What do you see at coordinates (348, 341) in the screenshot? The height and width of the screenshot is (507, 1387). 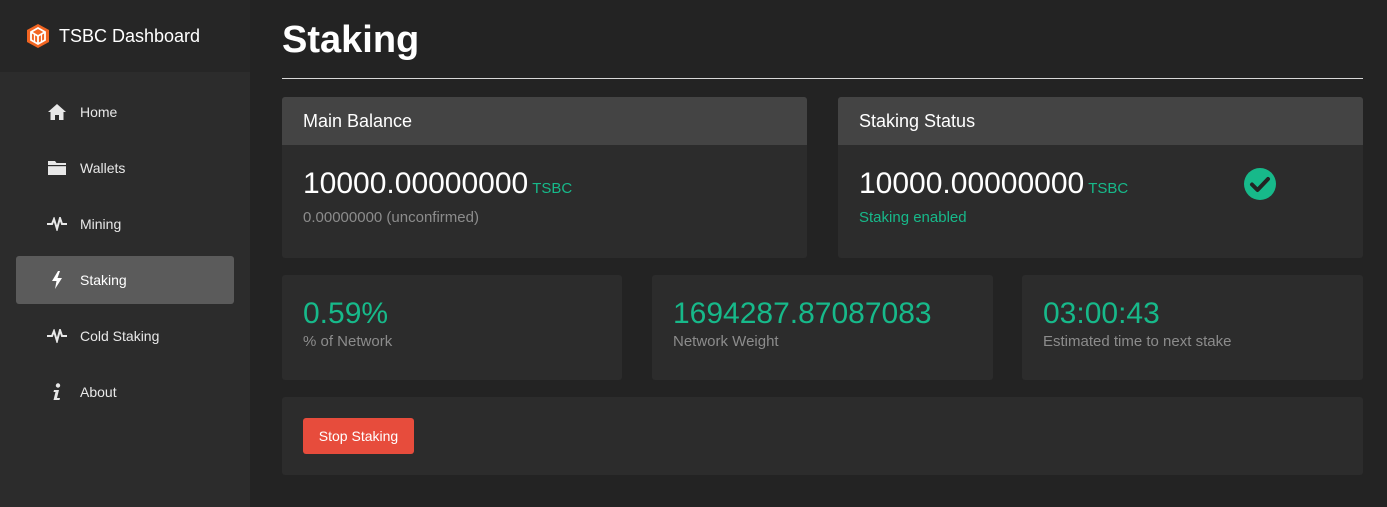 I see `network-share-label: % of Network` at bounding box center [348, 341].